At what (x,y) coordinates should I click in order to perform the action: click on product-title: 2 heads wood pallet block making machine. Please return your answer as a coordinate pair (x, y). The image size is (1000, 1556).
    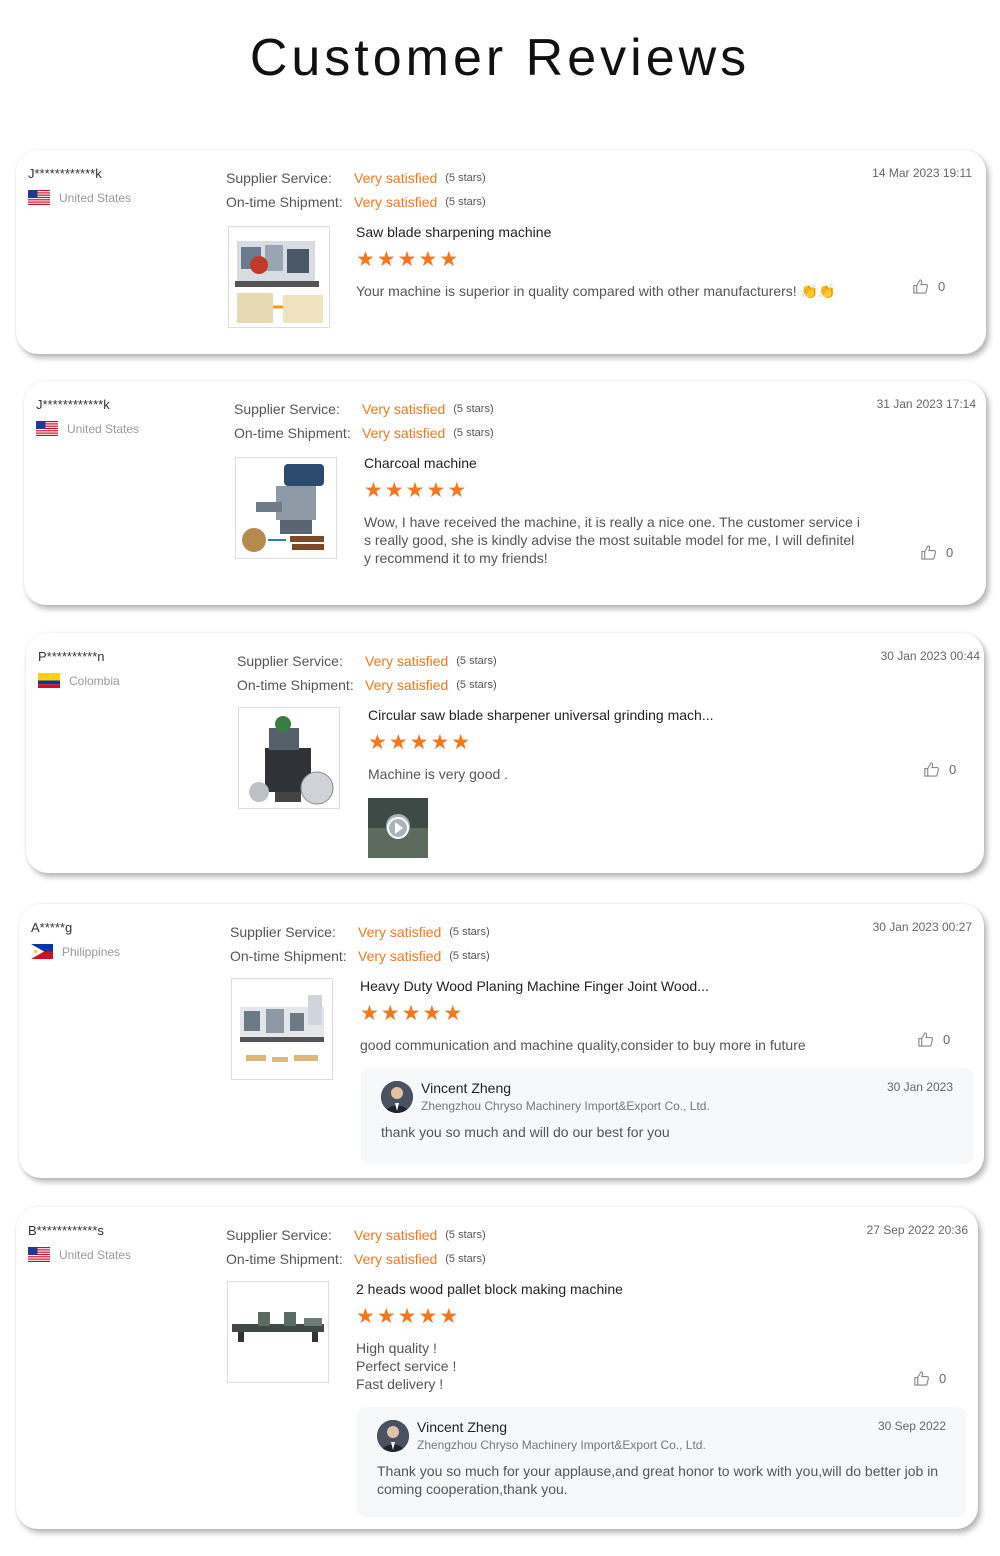
    Looking at the image, I should click on (616, 1291).